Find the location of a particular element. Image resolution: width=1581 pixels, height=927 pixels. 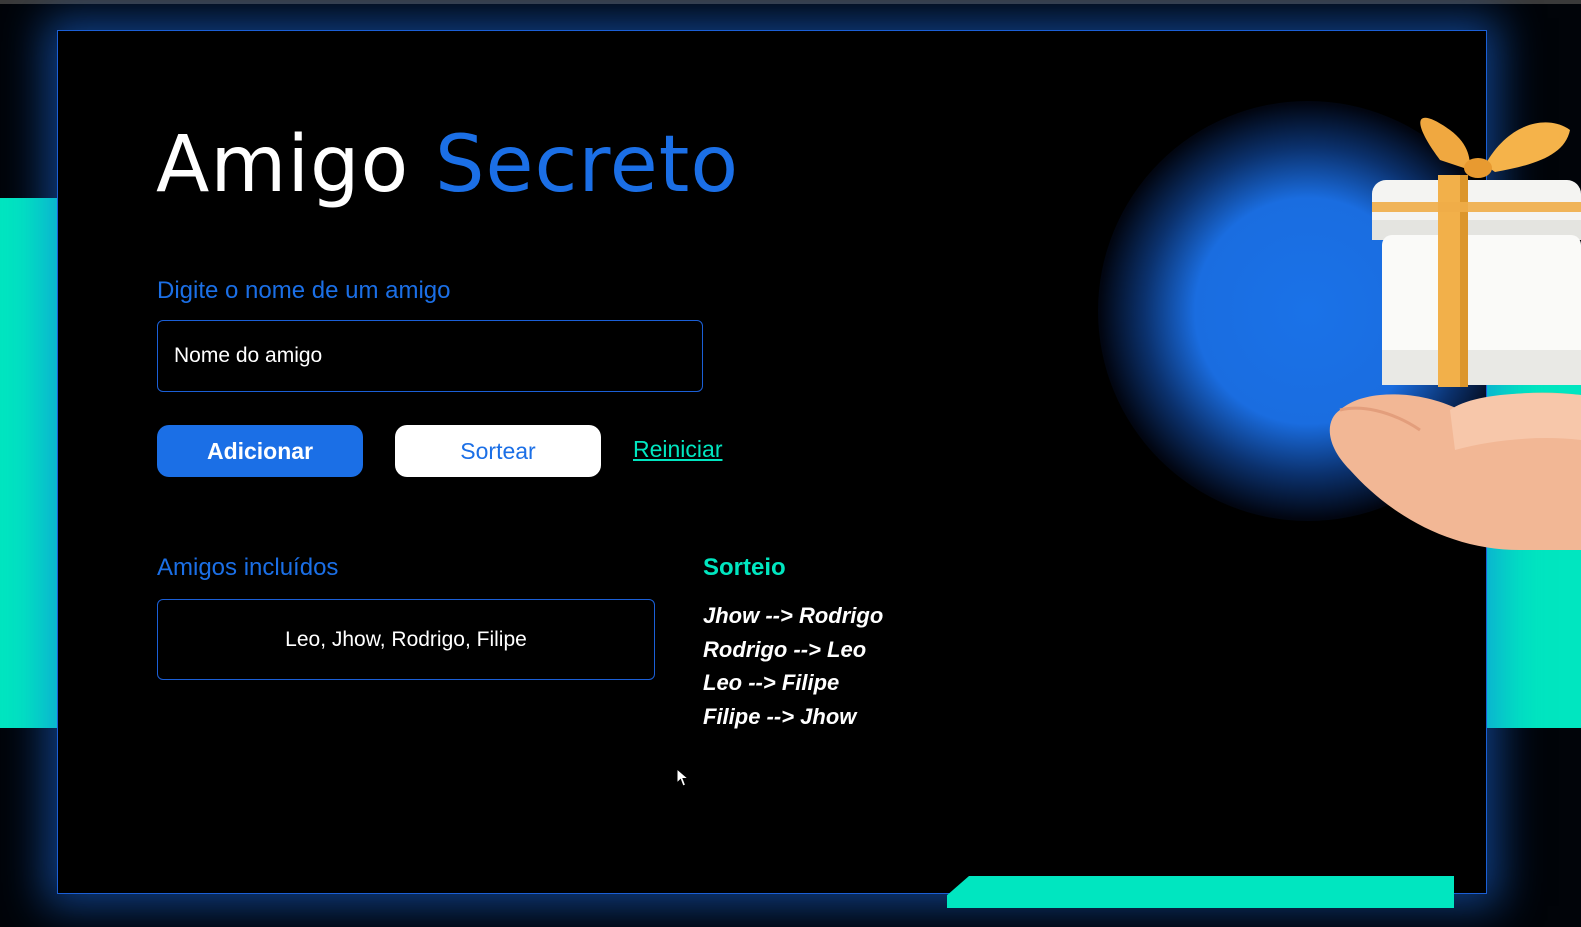

window-top-strip is located at coordinates (790, 2).